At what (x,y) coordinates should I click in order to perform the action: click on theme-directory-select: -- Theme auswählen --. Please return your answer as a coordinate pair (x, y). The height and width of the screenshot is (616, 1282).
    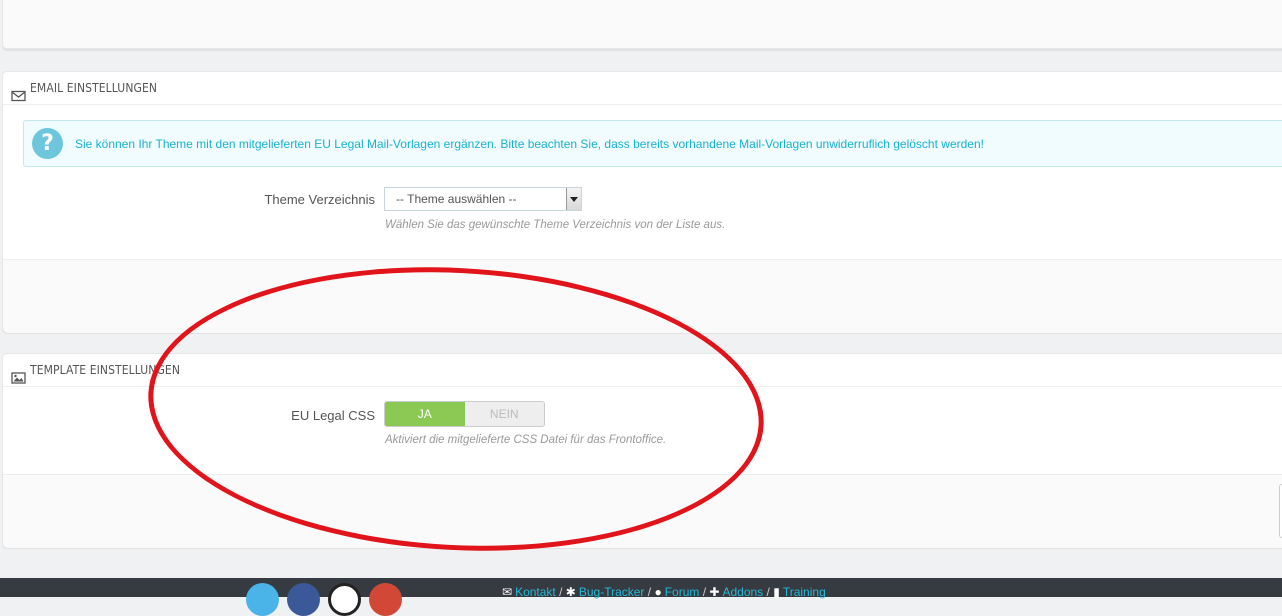
    Looking at the image, I should click on (483, 199).